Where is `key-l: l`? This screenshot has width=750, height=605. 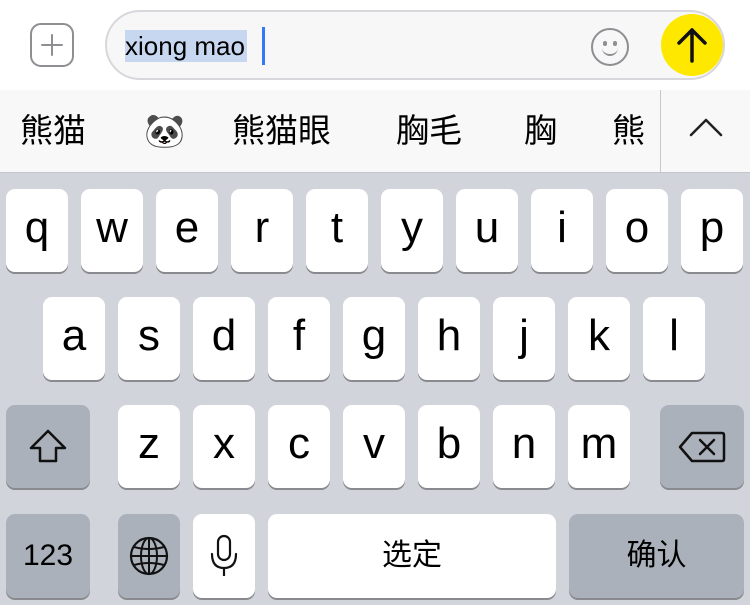
key-l: l is located at coordinates (674, 338).